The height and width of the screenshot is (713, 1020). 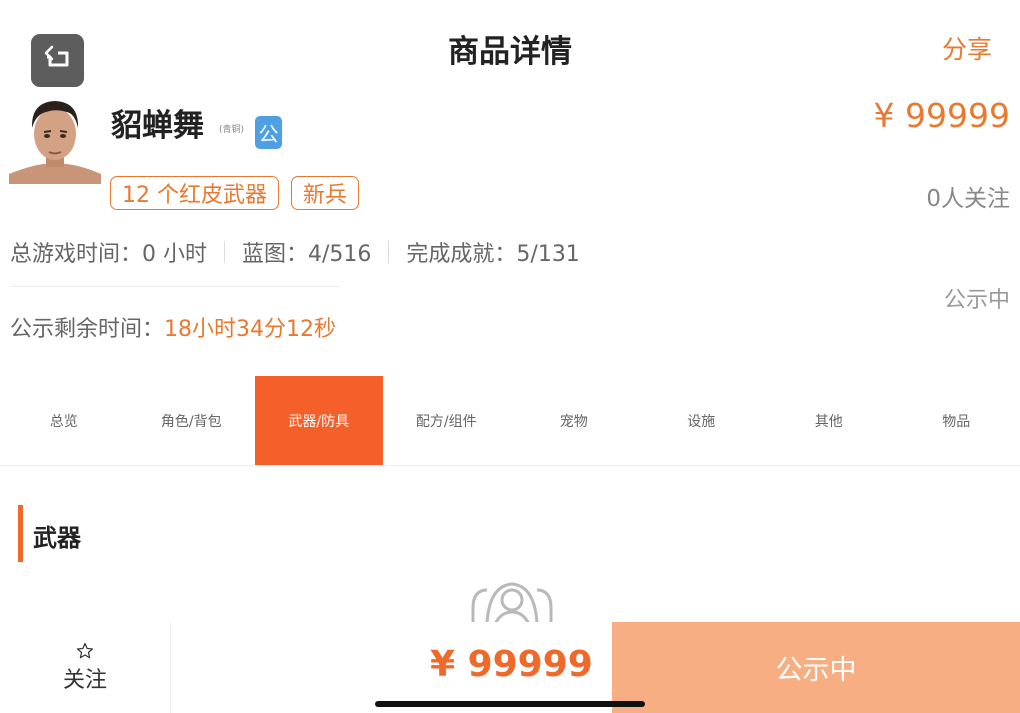 I want to click on blueprints-count: 蓝图：4/516, so click(x=307, y=254).